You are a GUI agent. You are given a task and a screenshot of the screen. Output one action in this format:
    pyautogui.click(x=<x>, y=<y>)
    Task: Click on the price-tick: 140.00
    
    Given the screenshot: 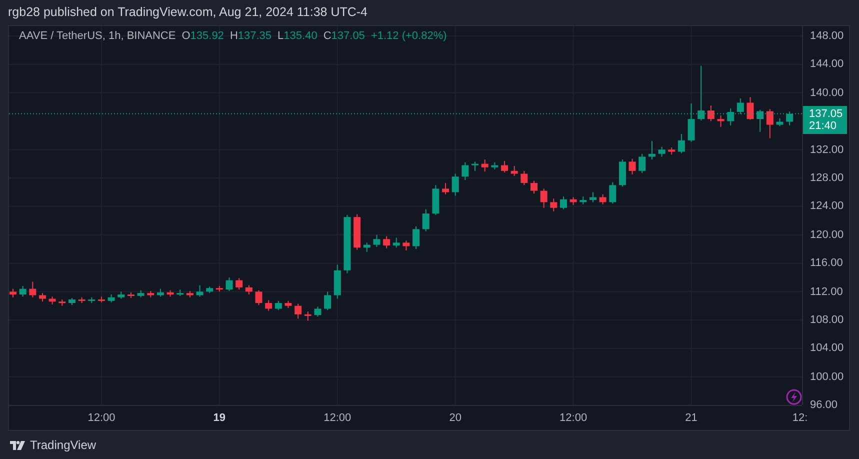 What is the action you would take?
    pyautogui.click(x=827, y=92)
    